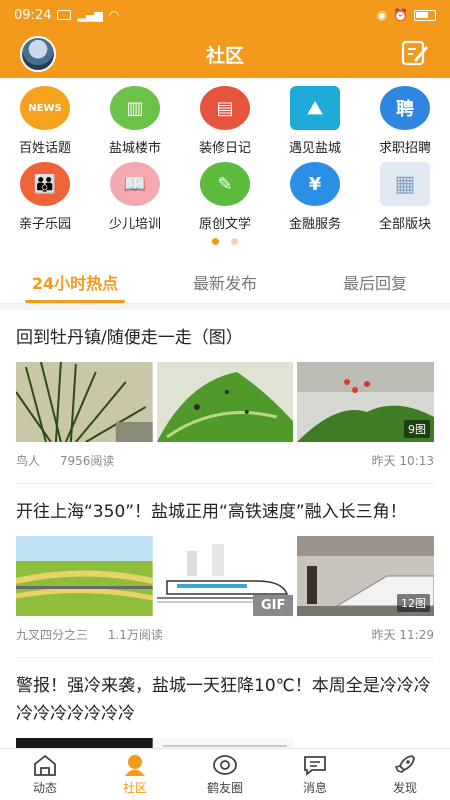 This screenshot has height=800, width=450. What do you see at coordinates (84, 402) in the screenshot?
I see `post-image-grass` at bounding box center [84, 402].